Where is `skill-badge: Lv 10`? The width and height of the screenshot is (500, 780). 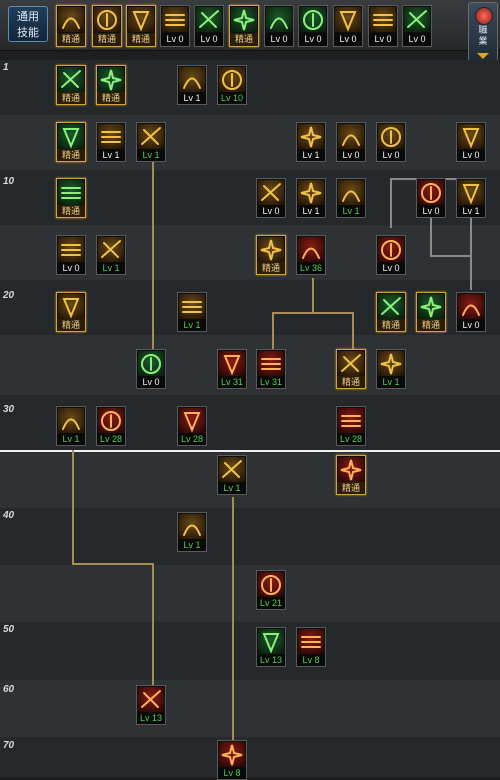 skill-badge: Lv 10 is located at coordinates (232, 98).